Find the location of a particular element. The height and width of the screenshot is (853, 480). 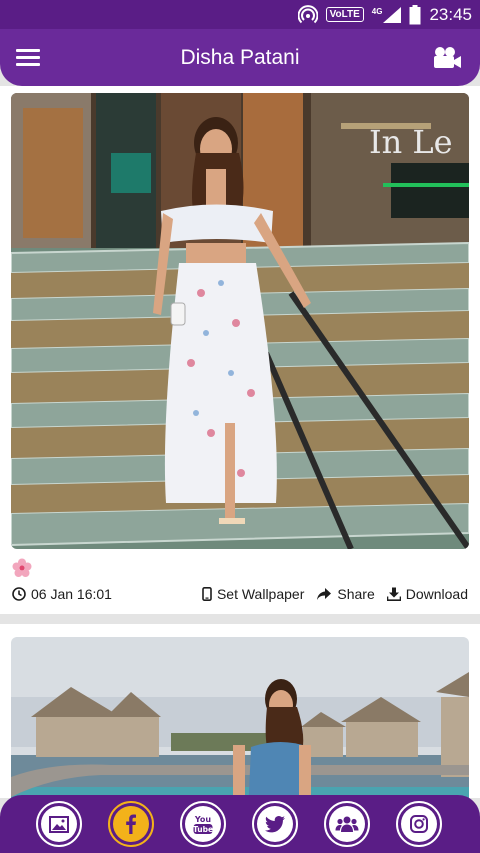

post-actions: Set Wallpaper Share Download is located at coordinates (335, 594).